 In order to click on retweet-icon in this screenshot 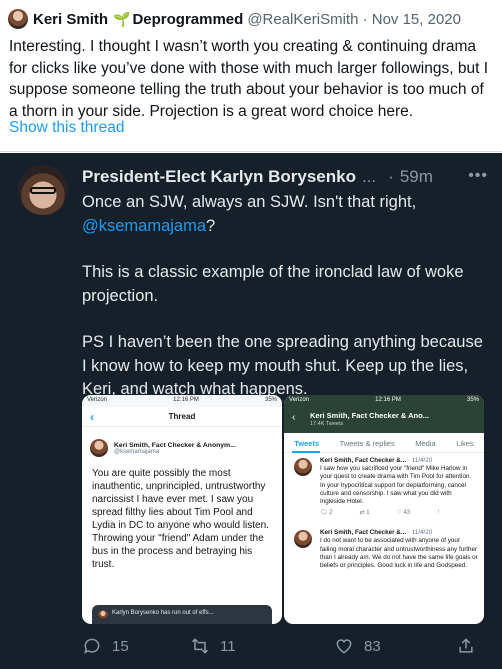, I will do `click(200, 646)`.